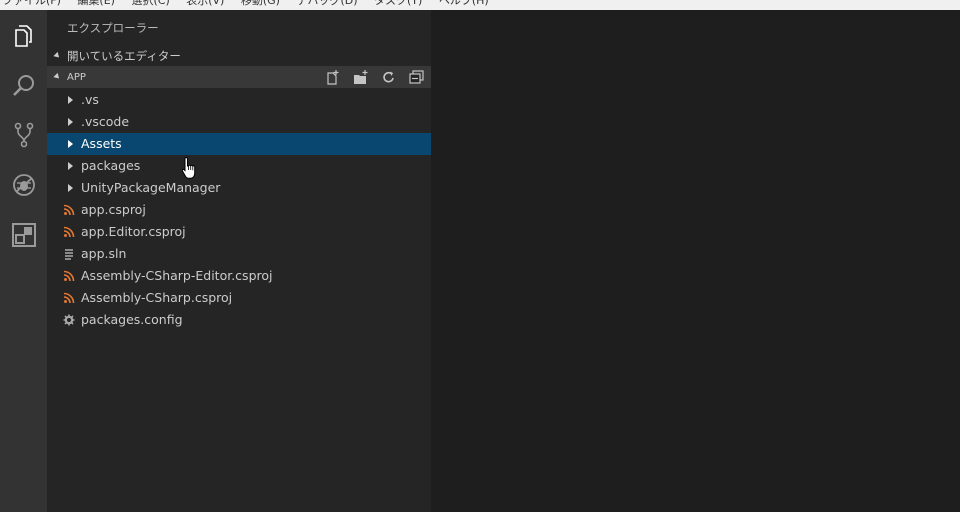 The image size is (960, 512). Describe the element at coordinates (151, 187) in the screenshot. I see `tree-item-label: UnityPackageManager` at that location.